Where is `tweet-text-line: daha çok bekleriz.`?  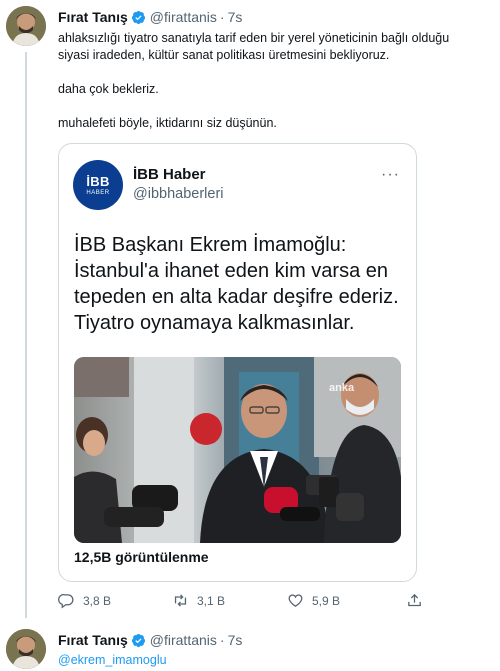
tweet-text-line: daha çok bekleriz. is located at coordinates (108, 89).